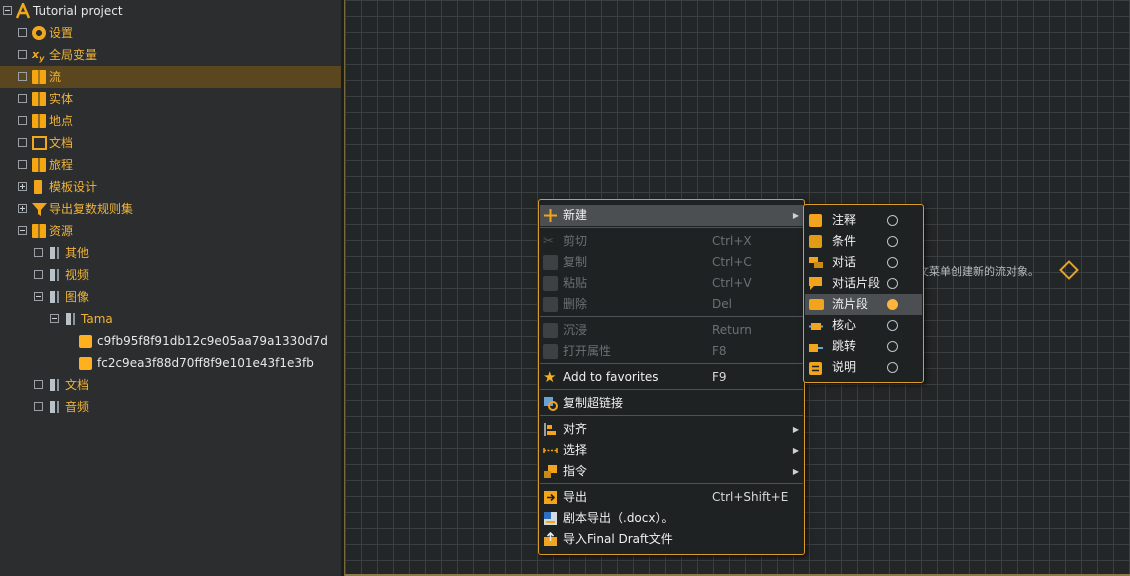 Image resolution: width=1130 pixels, height=576 pixels. What do you see at coordinates (38, 187) in the screenshot?
I see `template-icon` at bounding box center [38, 187].